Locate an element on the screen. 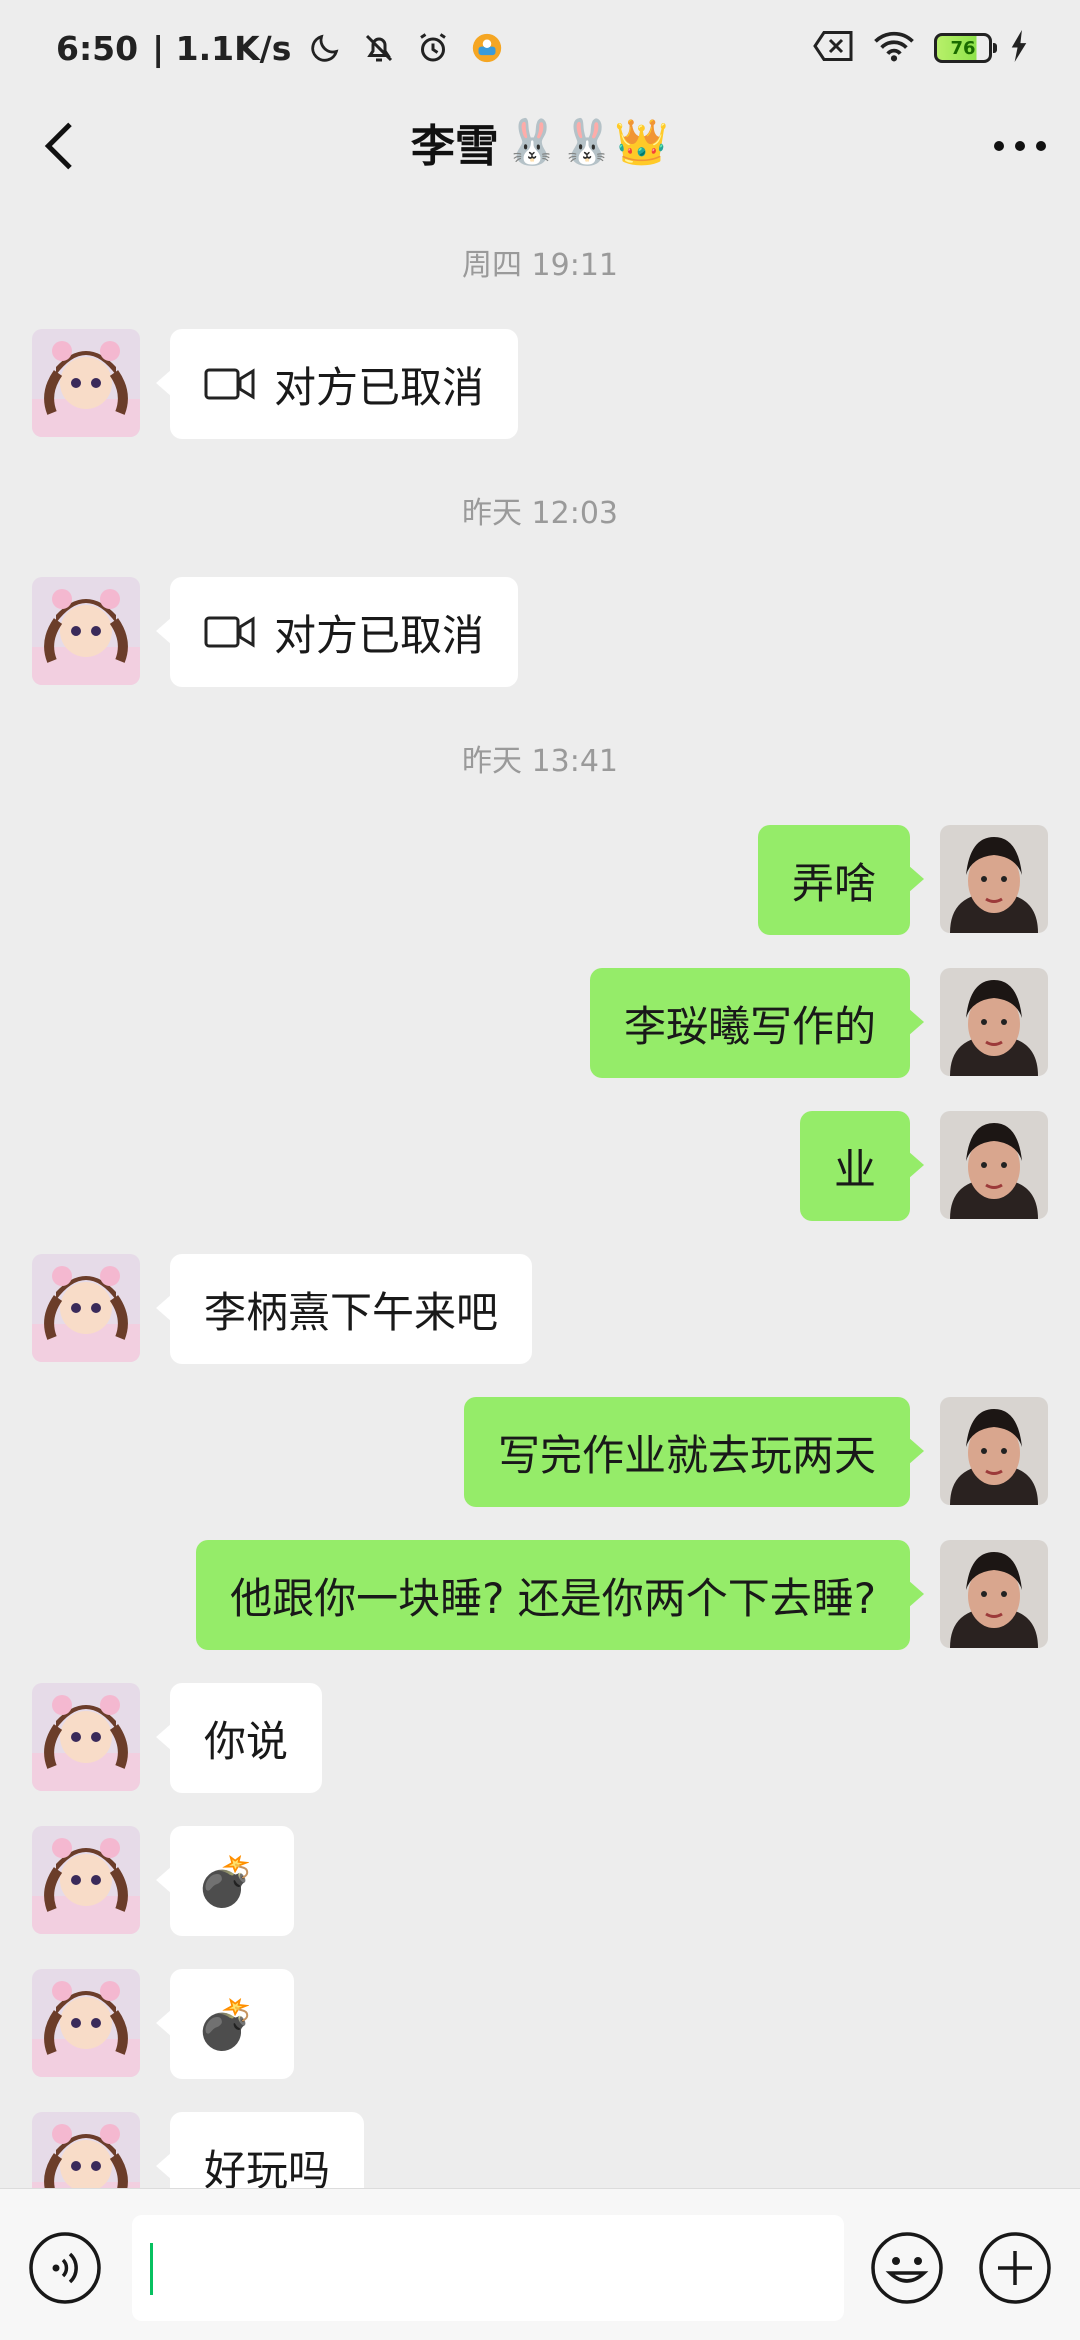  message-bubble-other: 李柄熹下午来吧 is located at coordinates (344, 1309).